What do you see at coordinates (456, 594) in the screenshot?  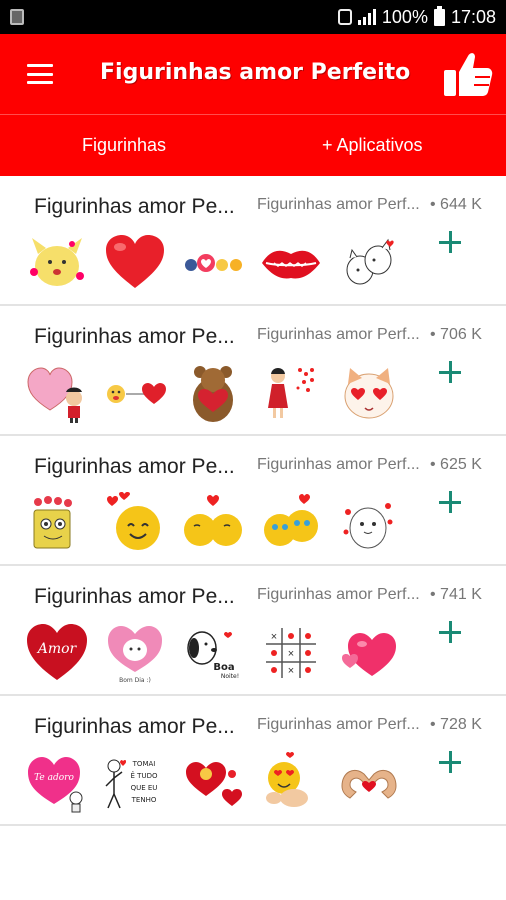 I see `pack-size: • 741 K` at bounding box center [456, 594].